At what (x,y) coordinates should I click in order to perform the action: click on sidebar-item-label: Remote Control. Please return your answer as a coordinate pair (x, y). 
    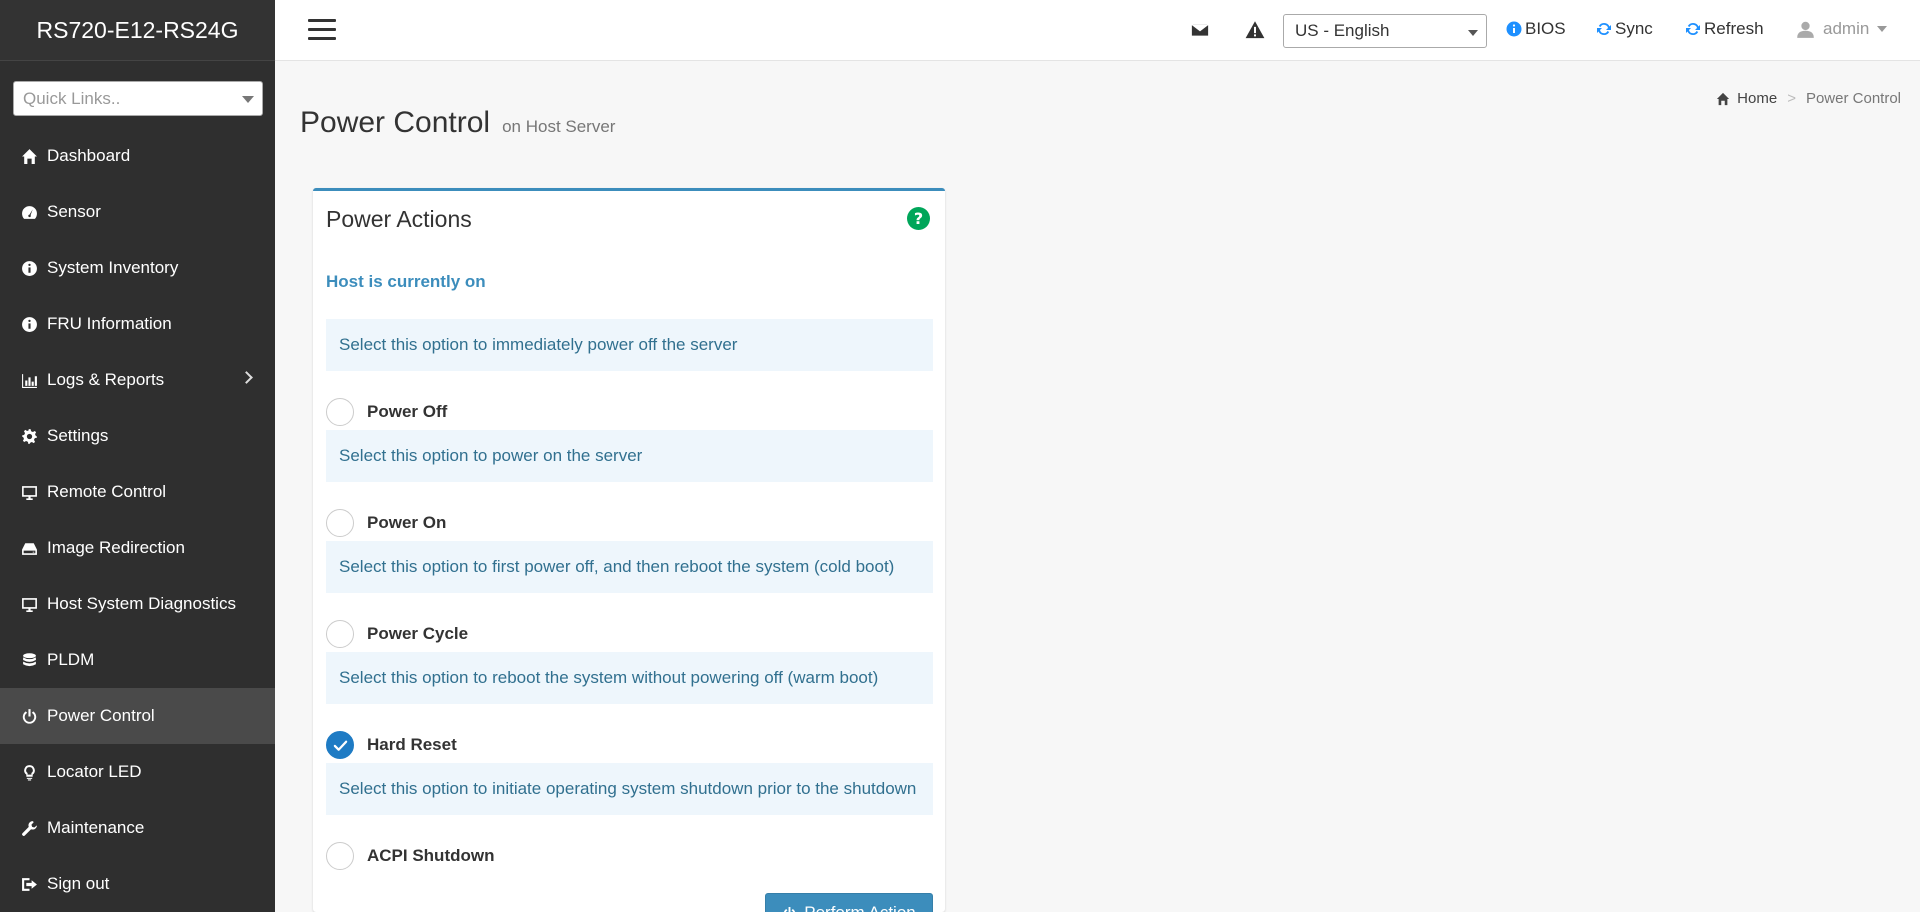
    Looking at the image, I should click on (107, 491).